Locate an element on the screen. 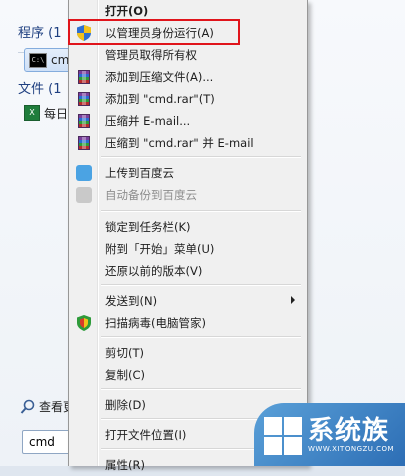  programs-heading: 程序 (1 is located at coordinates (40, 33).